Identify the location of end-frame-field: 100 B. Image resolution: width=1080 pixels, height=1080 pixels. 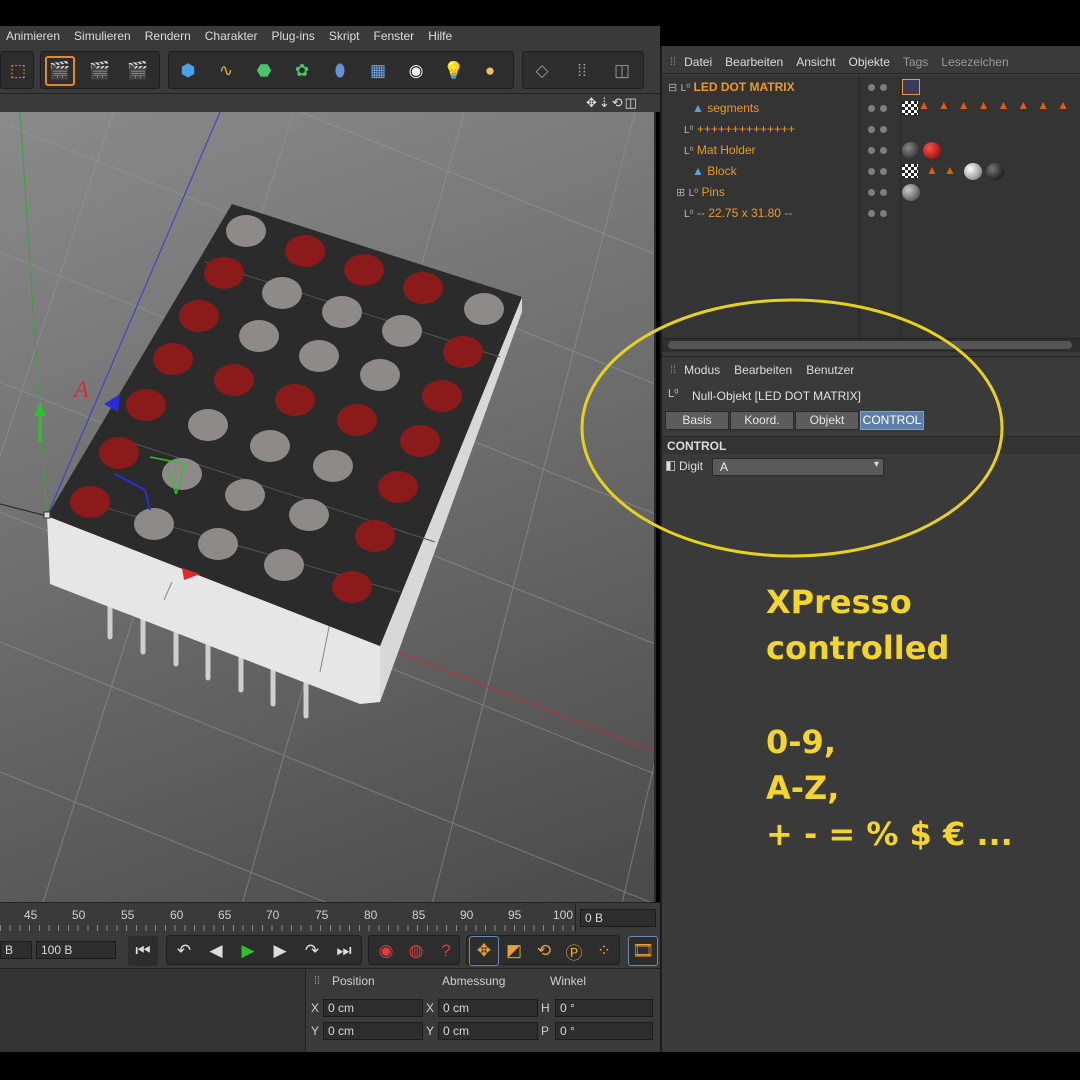
(76, 950).